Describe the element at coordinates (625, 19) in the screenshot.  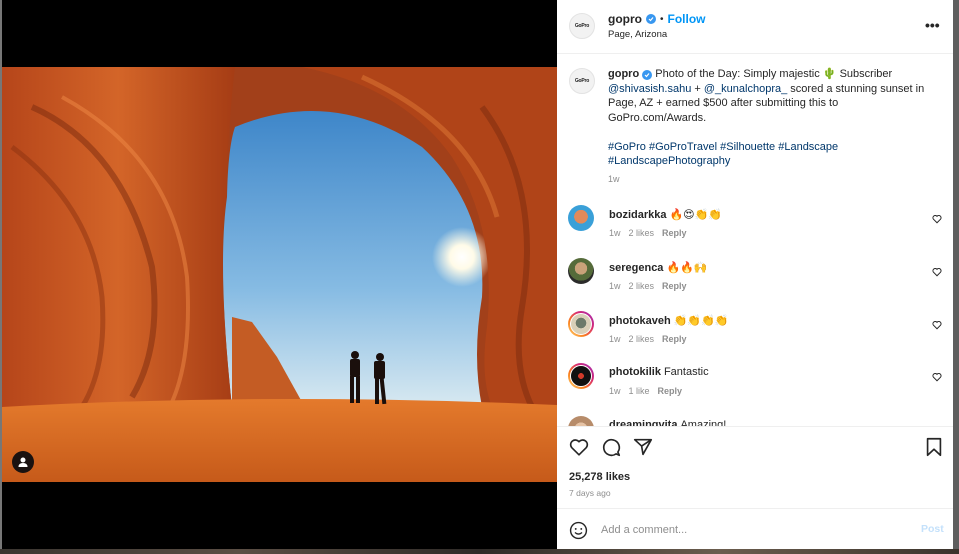
I see `author-username: gopro` at that location.